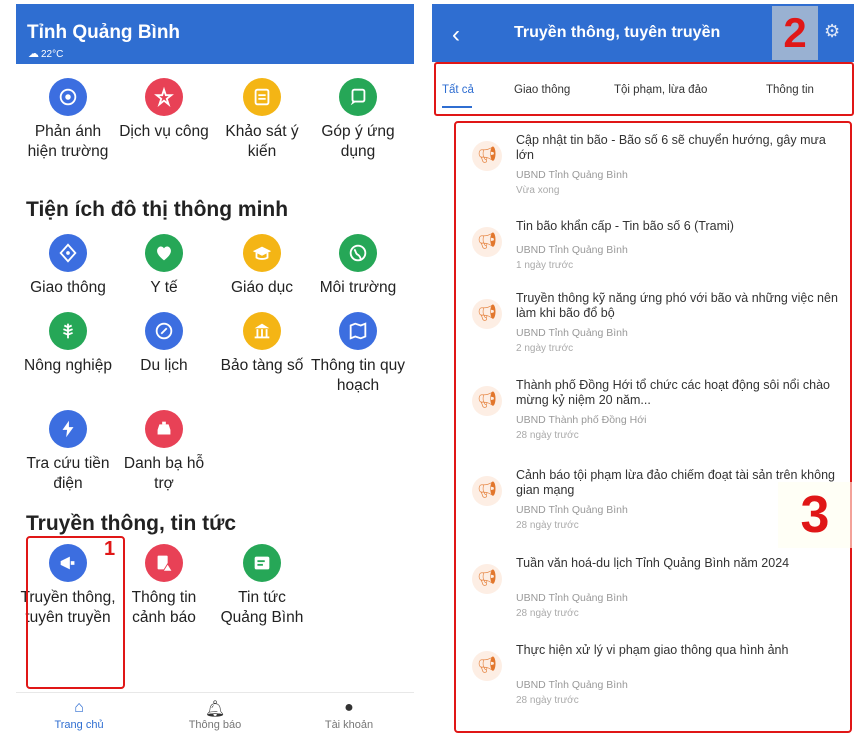  I want to click on weather-indicator: ☁ 22°C, so click(45, 53).